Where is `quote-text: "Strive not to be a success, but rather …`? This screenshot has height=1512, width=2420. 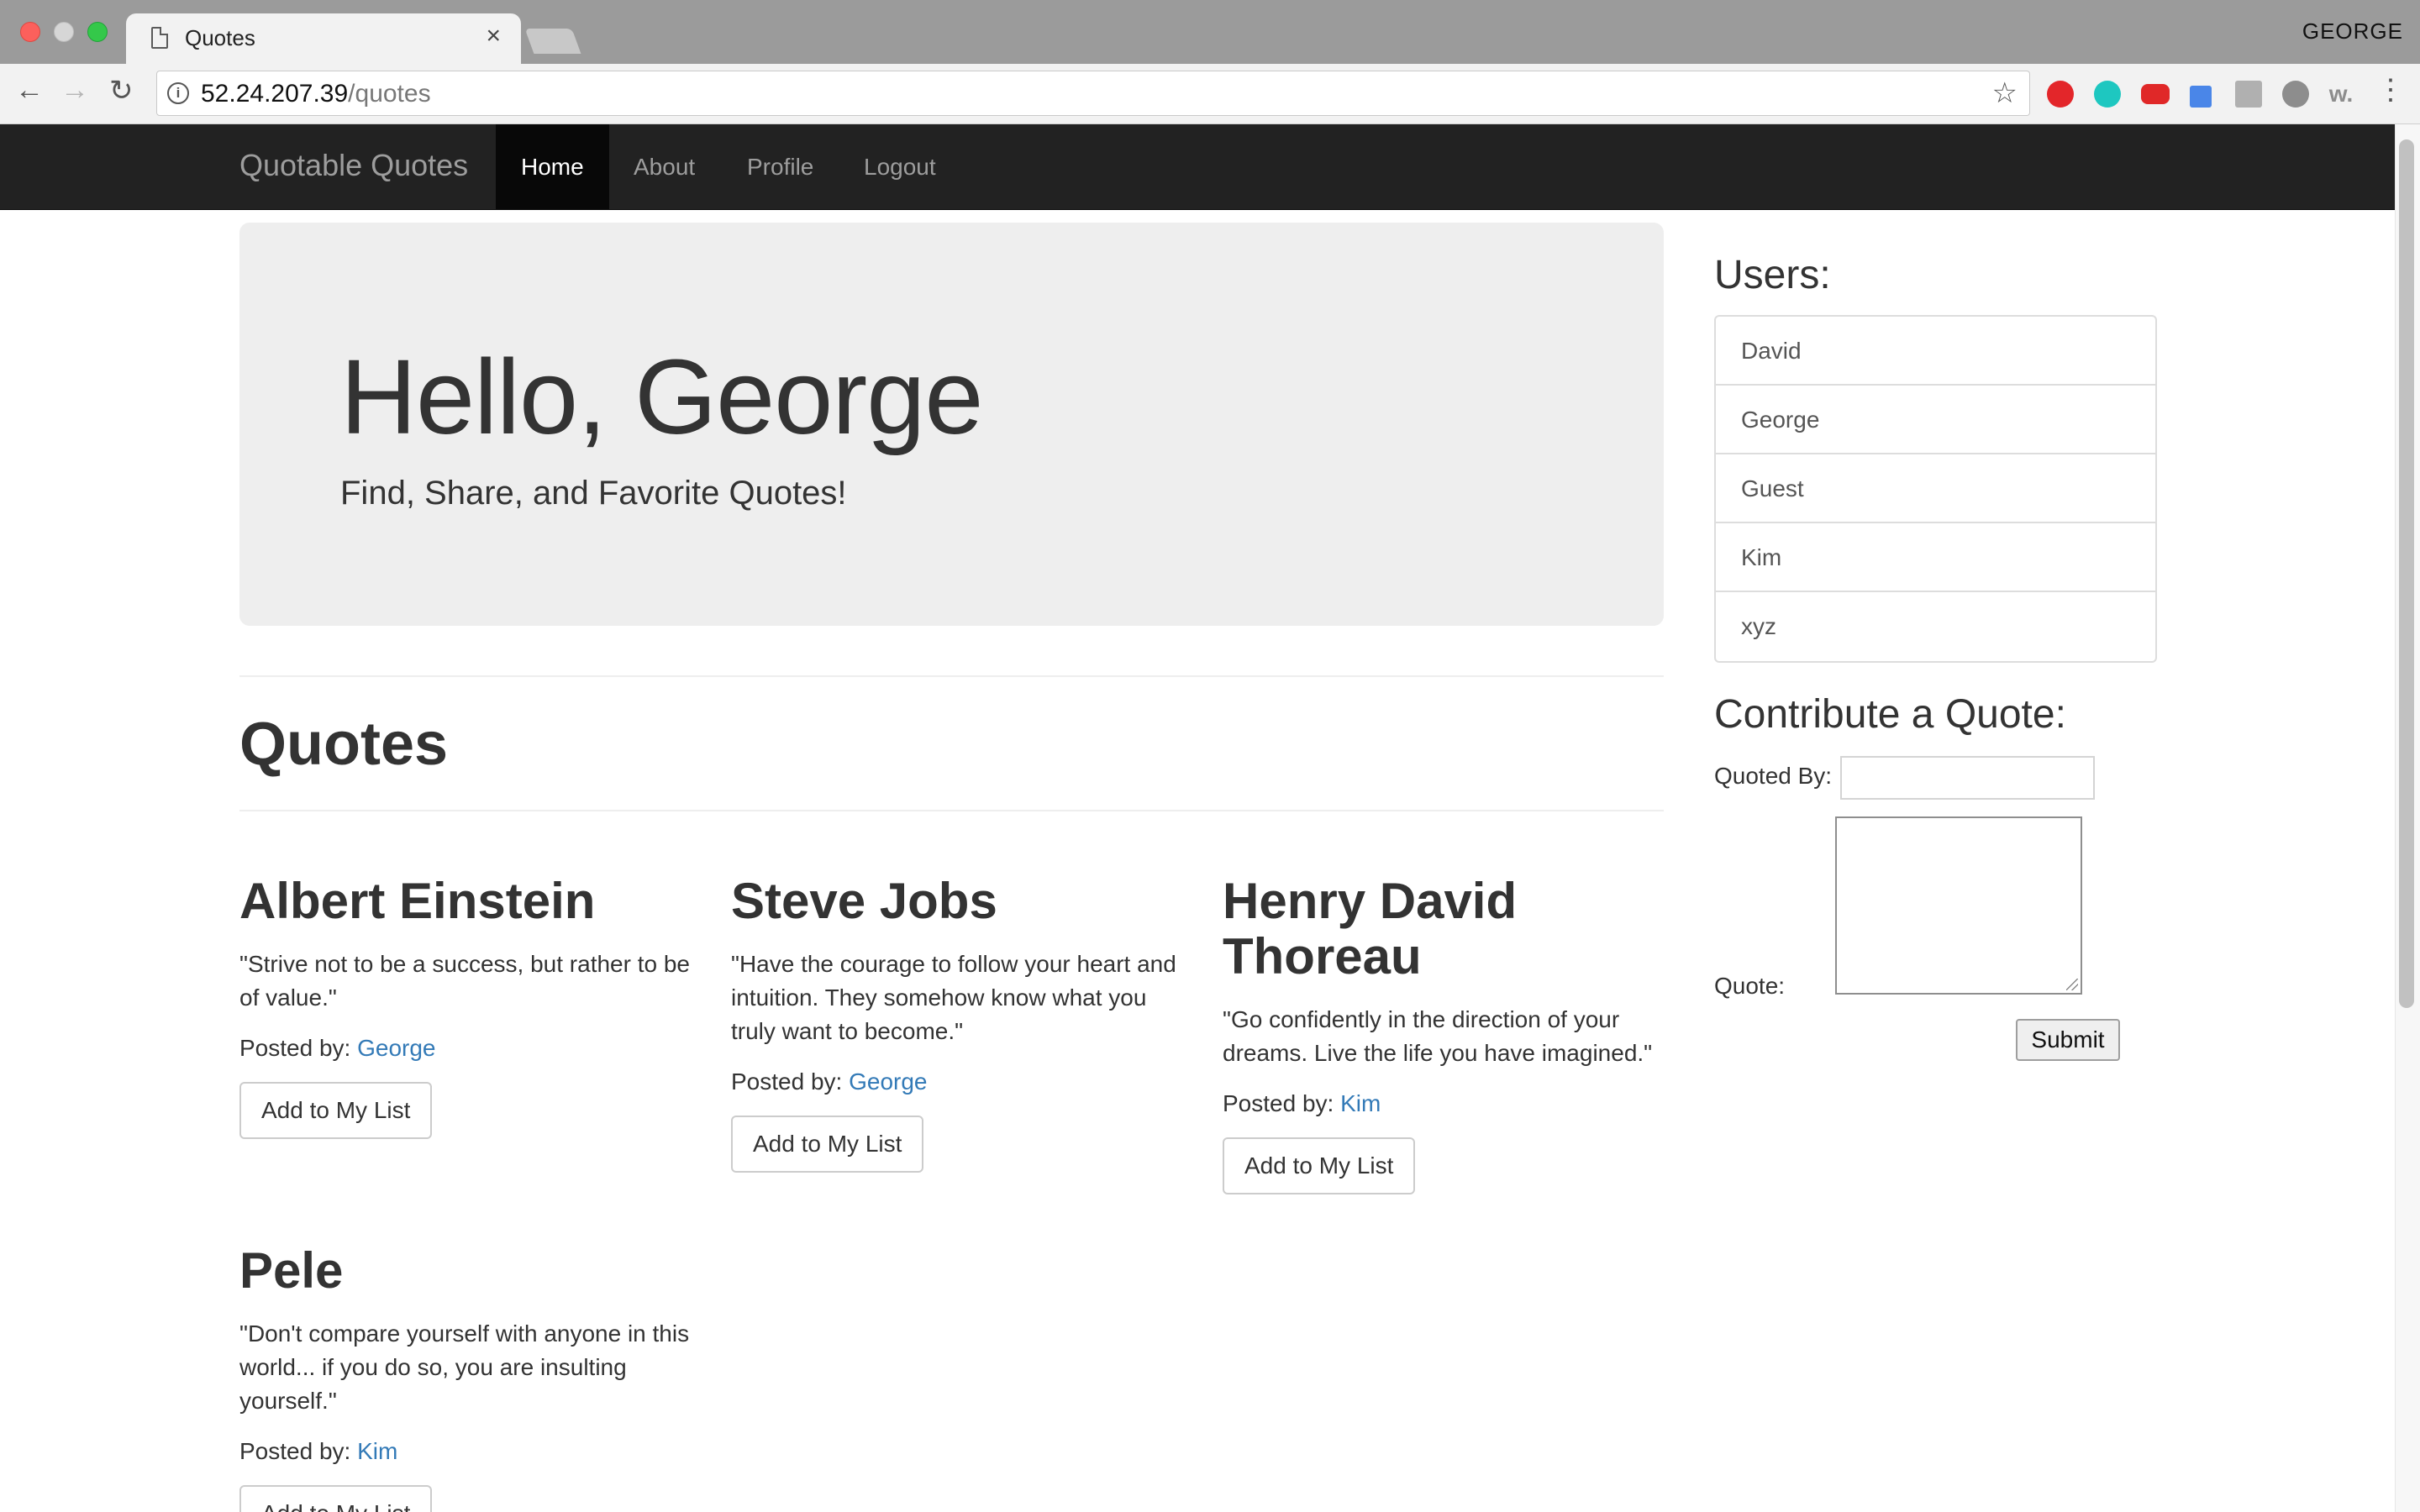 quote-text: "Strive not to be a success, but rather … is located at coordinates (465, 981).